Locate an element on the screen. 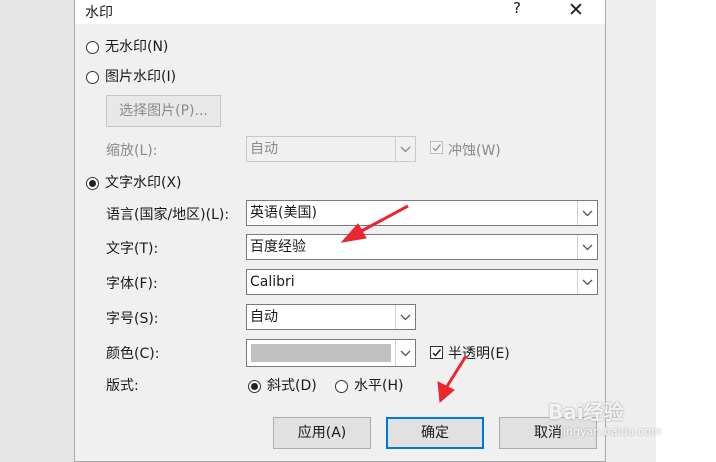 The image size is (716, 462). arrow-to-text-head is located at coordinates (353, 233).